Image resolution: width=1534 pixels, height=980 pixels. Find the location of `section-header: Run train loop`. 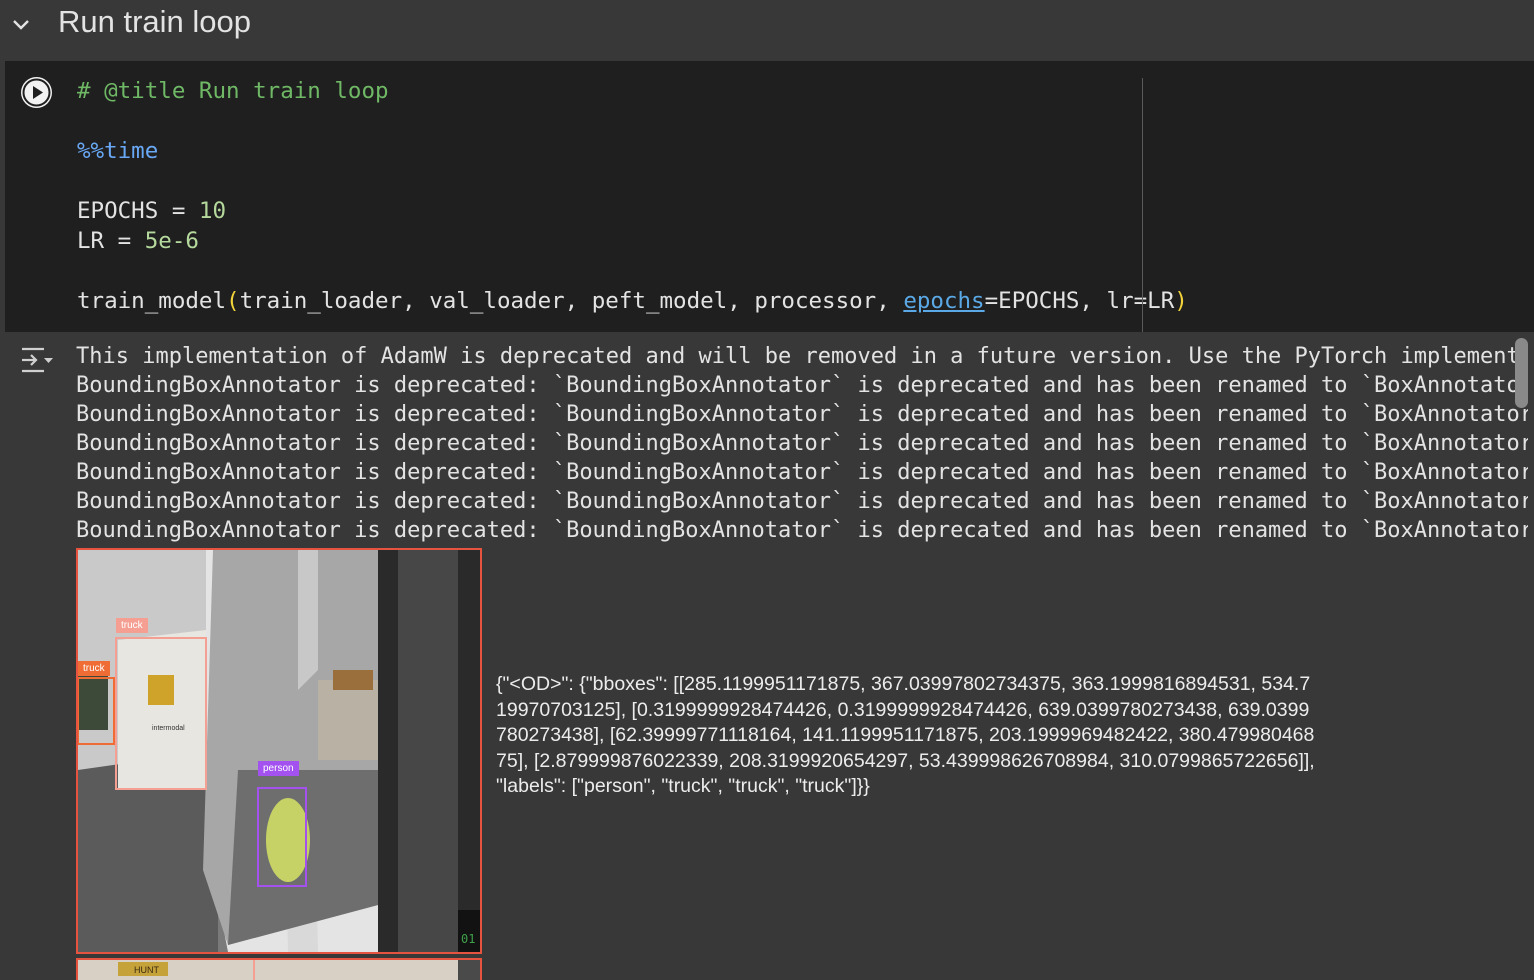

section-header: Run train loop is located at coordinates (767, 26).